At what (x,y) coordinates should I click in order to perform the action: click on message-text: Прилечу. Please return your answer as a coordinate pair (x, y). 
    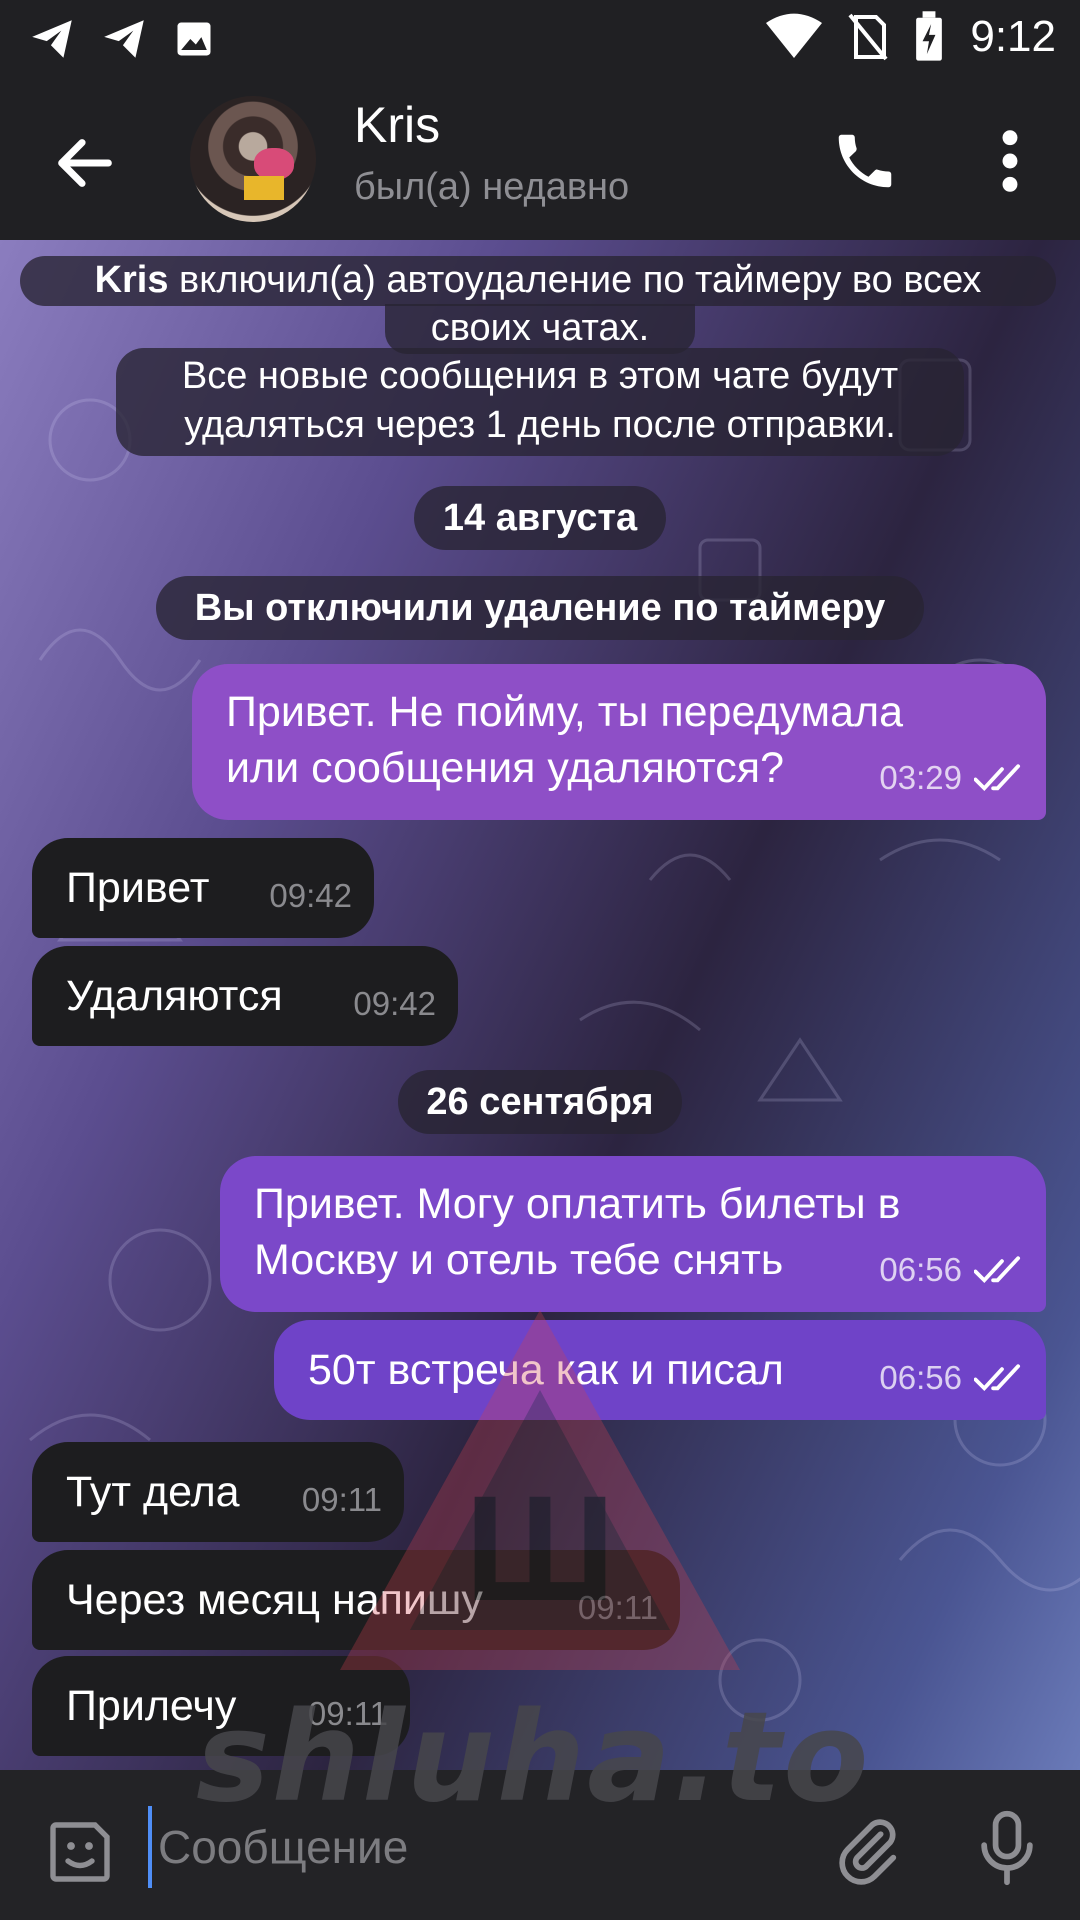
    Looking at the image, I should click on (151, 1706).